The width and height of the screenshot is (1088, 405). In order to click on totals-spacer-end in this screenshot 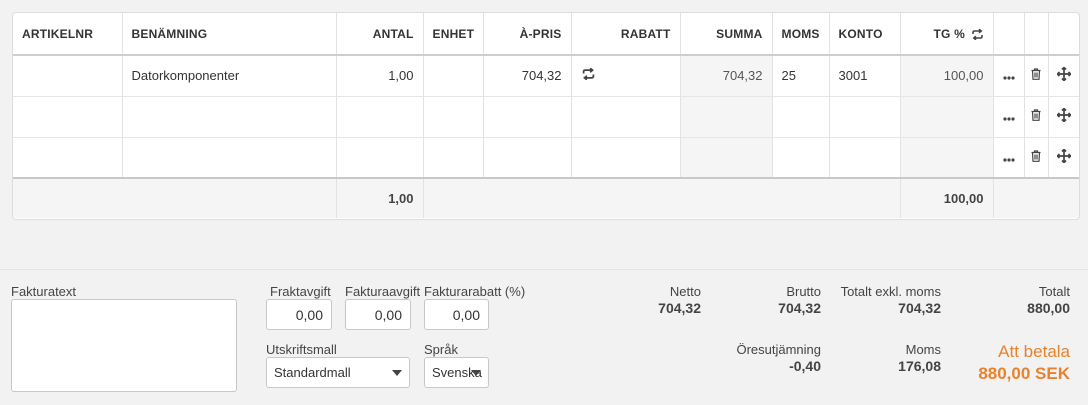, I will do `click(1036, 197)`.